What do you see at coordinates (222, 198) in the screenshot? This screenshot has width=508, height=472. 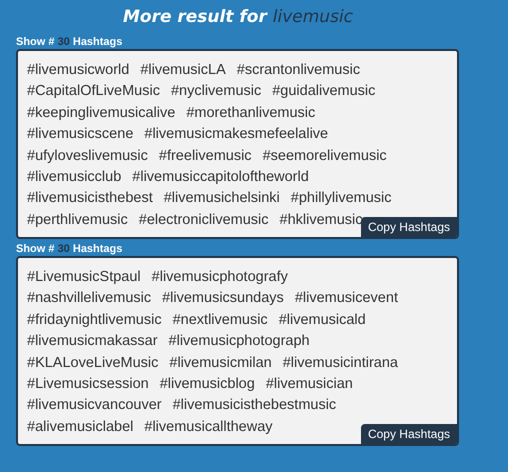 I see `hashtag: #livemusichelsinki` at bounding box center [222, 198].